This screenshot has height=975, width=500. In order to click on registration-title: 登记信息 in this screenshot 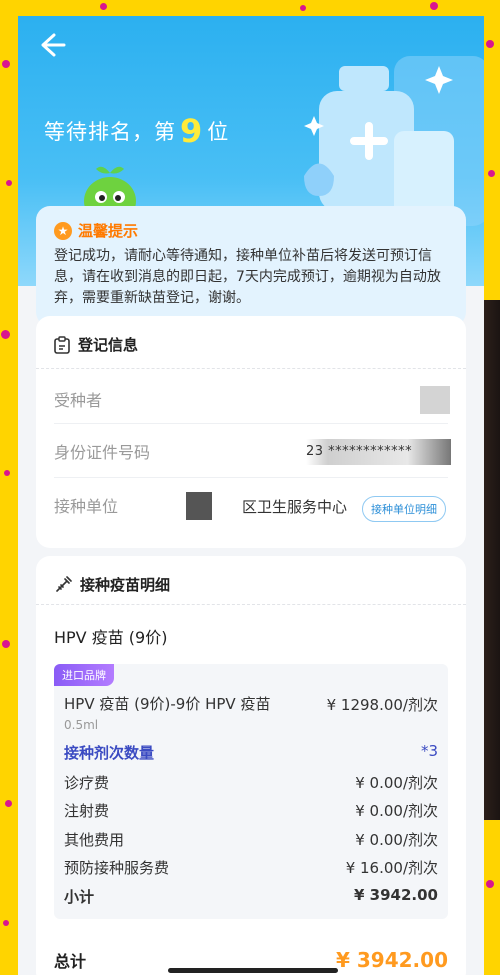, I will do `click(108, 345)`.